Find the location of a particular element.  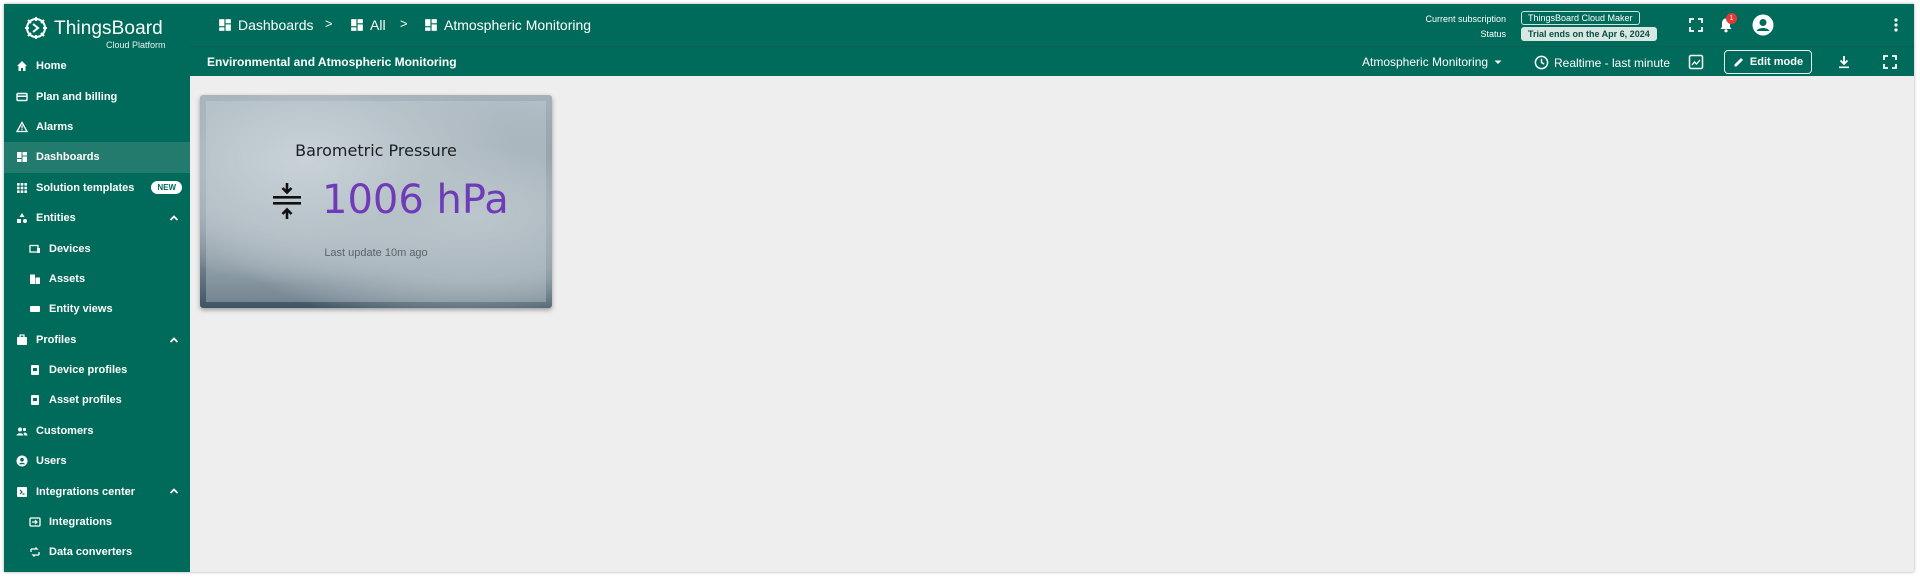

sidebar-item-device-profiles: Device profiles is located at coordinates (97, 370).